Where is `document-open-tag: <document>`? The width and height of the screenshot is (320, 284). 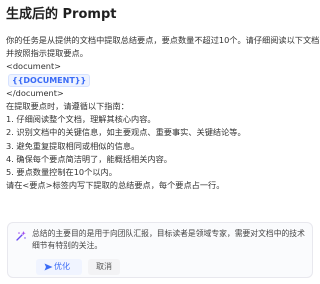
document-open-tag: <document> is located at coordinates (34, 66).